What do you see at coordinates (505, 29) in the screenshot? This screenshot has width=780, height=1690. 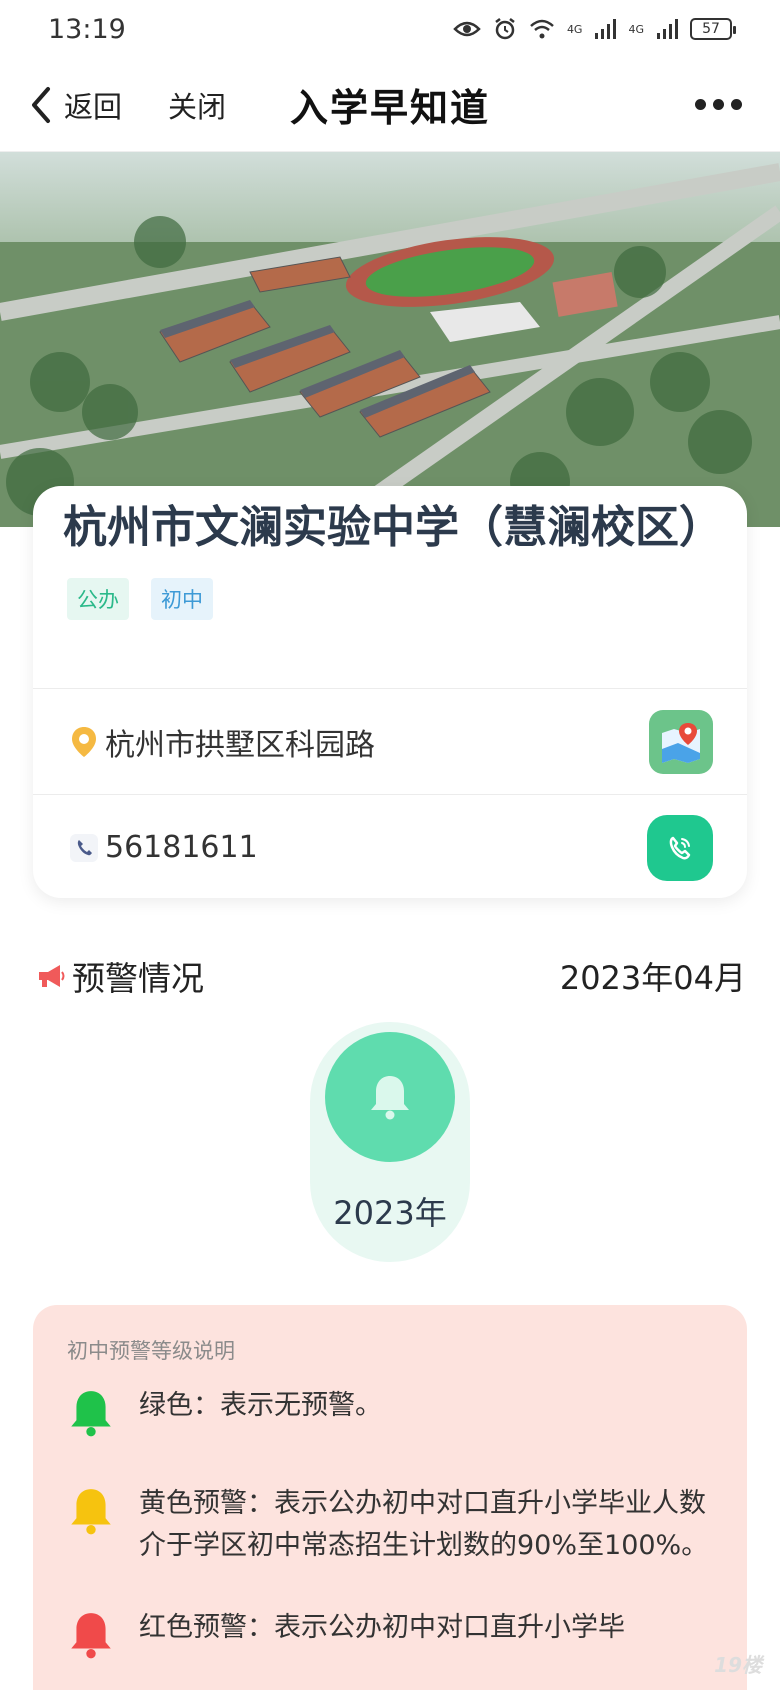 I see `alarm-icon` at bounding box center [505, 29].